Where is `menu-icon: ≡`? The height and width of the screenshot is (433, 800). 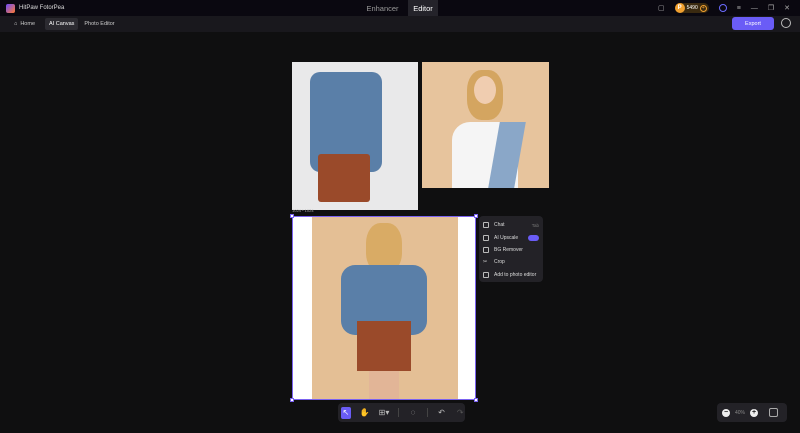
menu-icon: ≡ is located at coordinates (739, 8).